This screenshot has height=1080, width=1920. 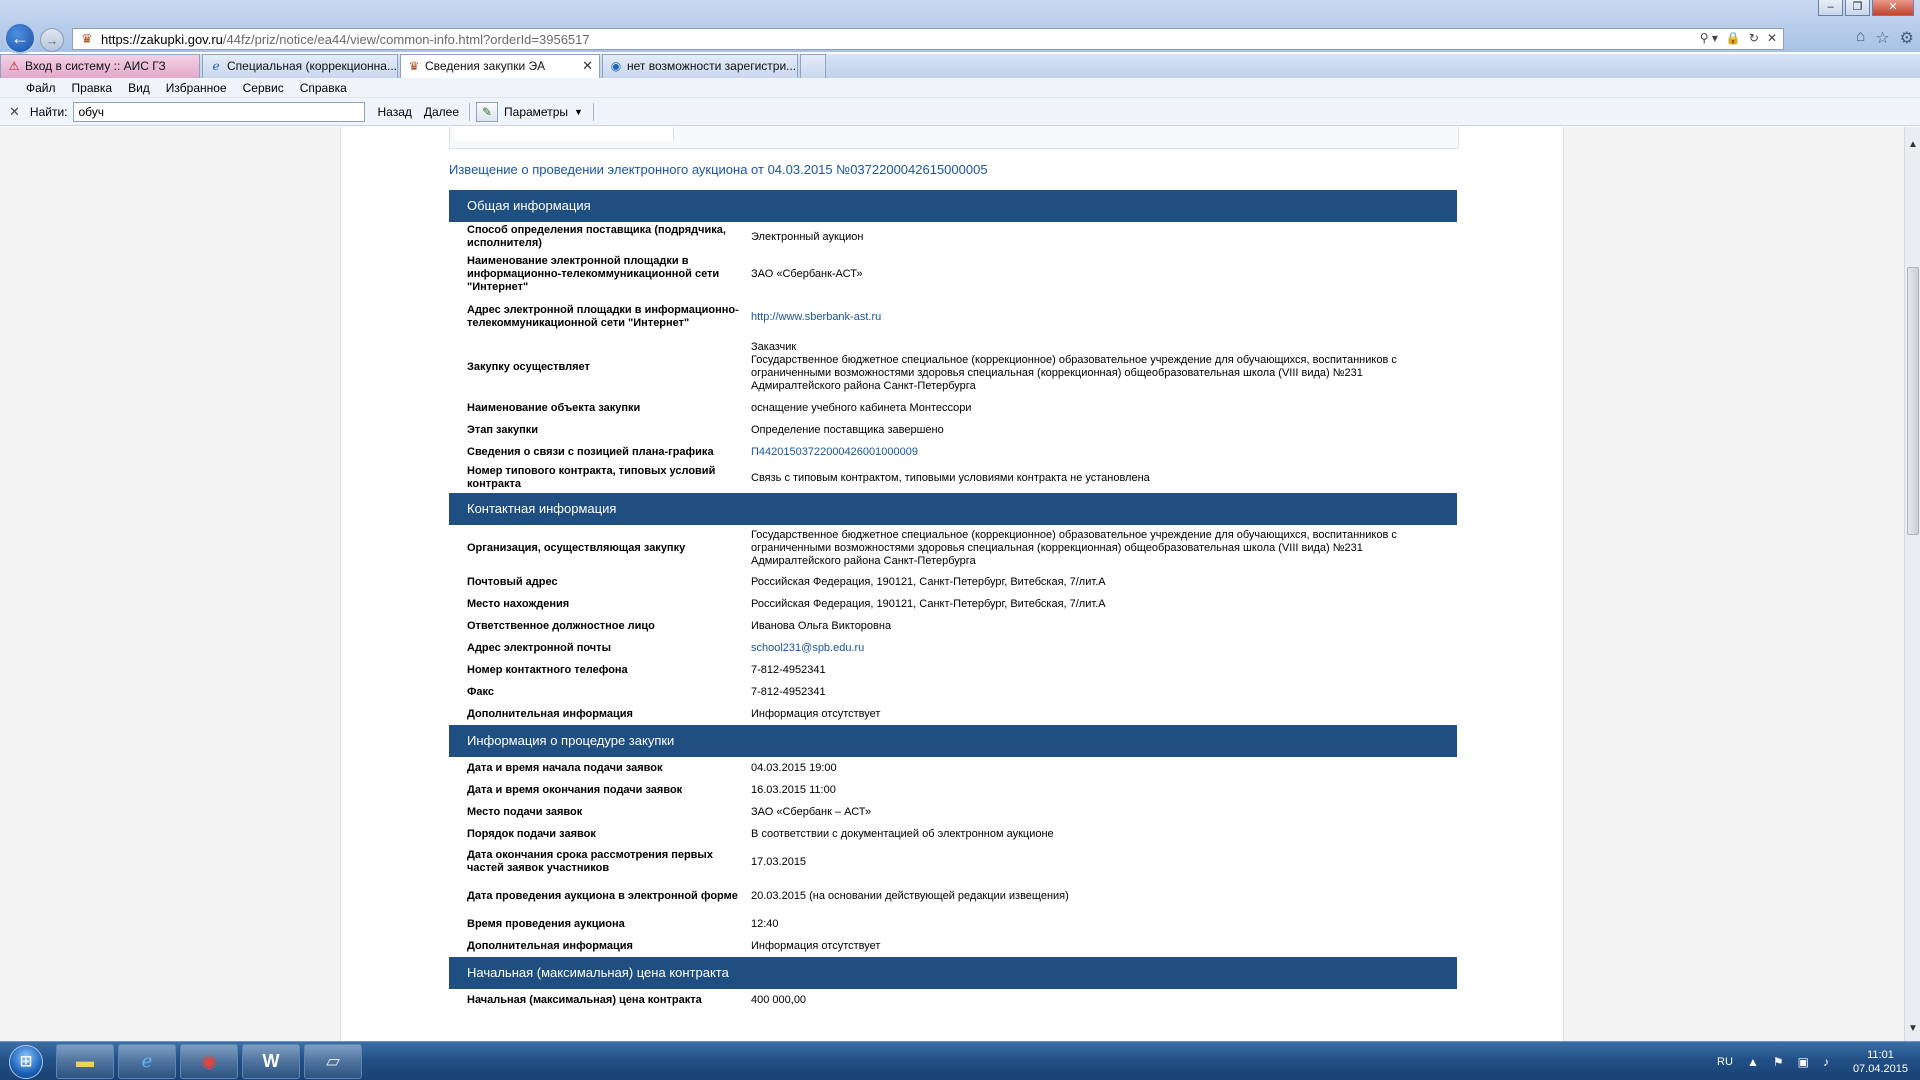 I want to click on url-host: https://zakupki.gov.ru, so click(x=162, y=39).